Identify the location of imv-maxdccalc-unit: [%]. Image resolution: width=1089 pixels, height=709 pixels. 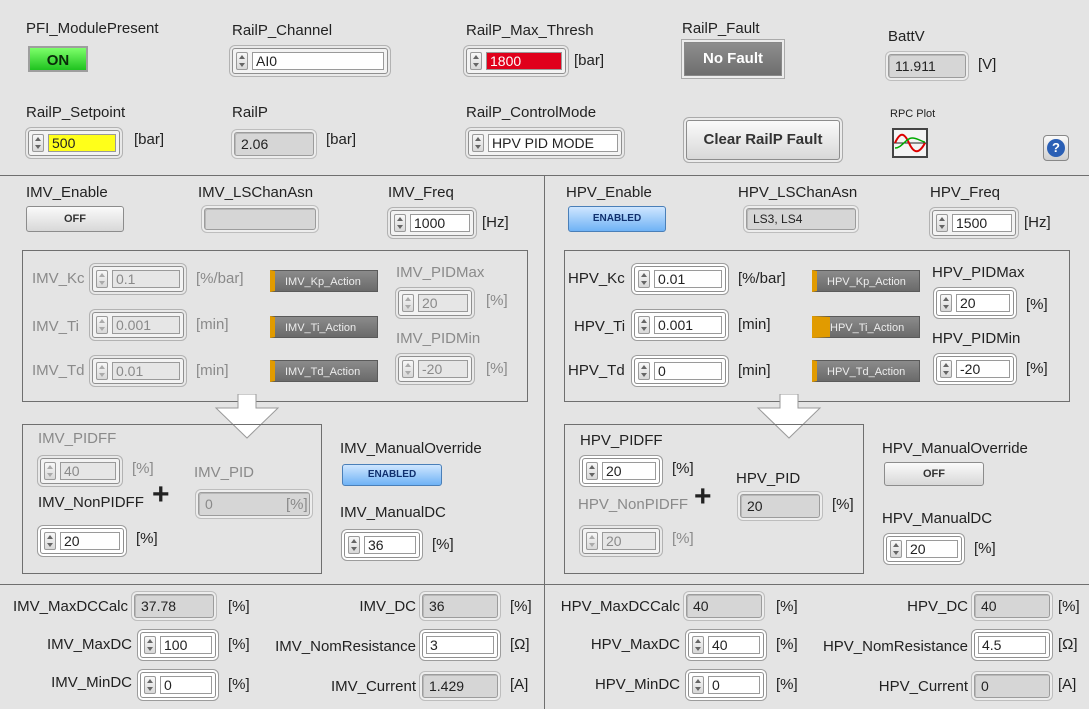
(239, 606).